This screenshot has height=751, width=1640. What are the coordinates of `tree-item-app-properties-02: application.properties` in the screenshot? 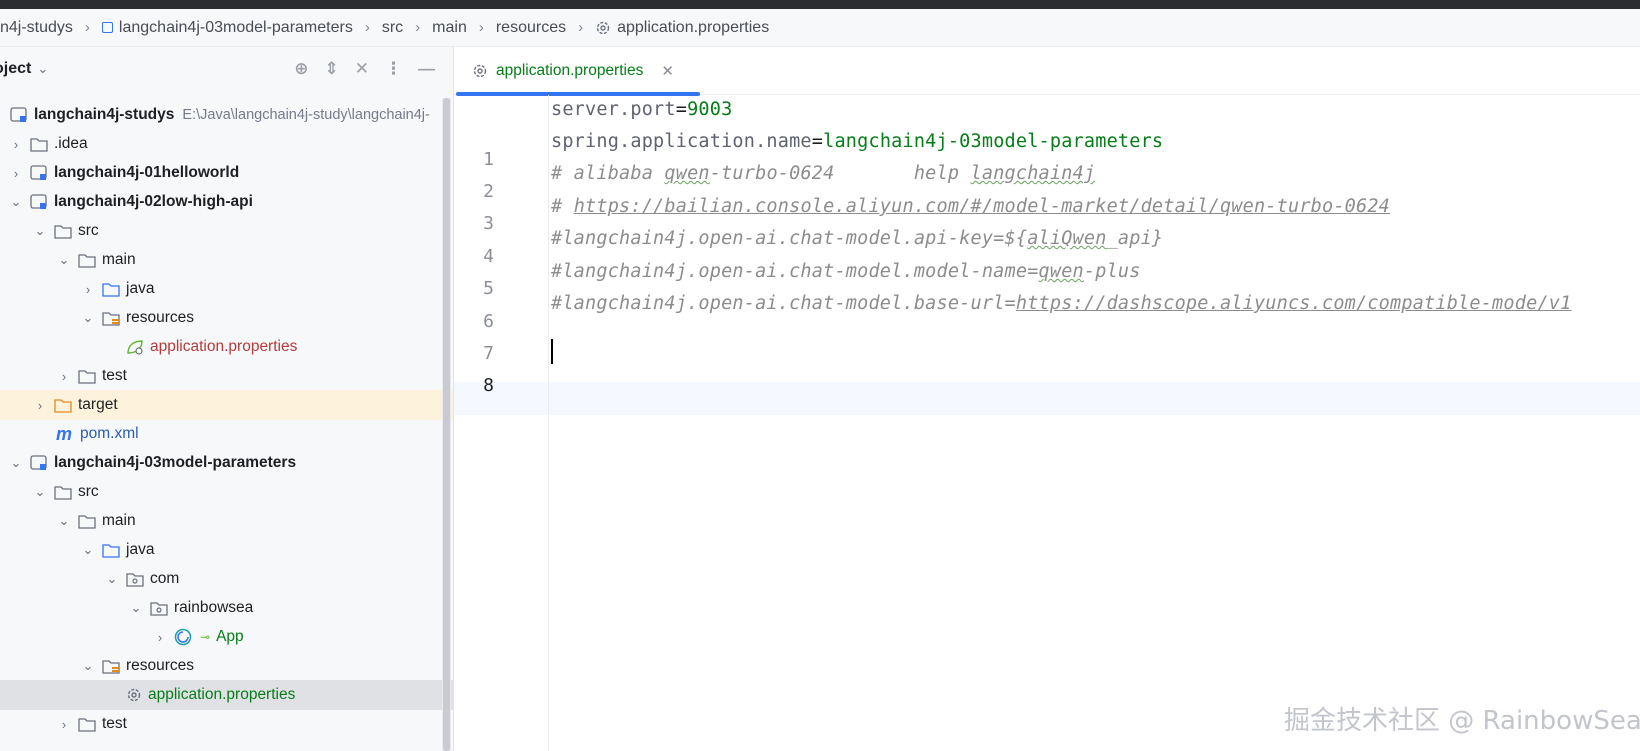 It's located at (226, 347).